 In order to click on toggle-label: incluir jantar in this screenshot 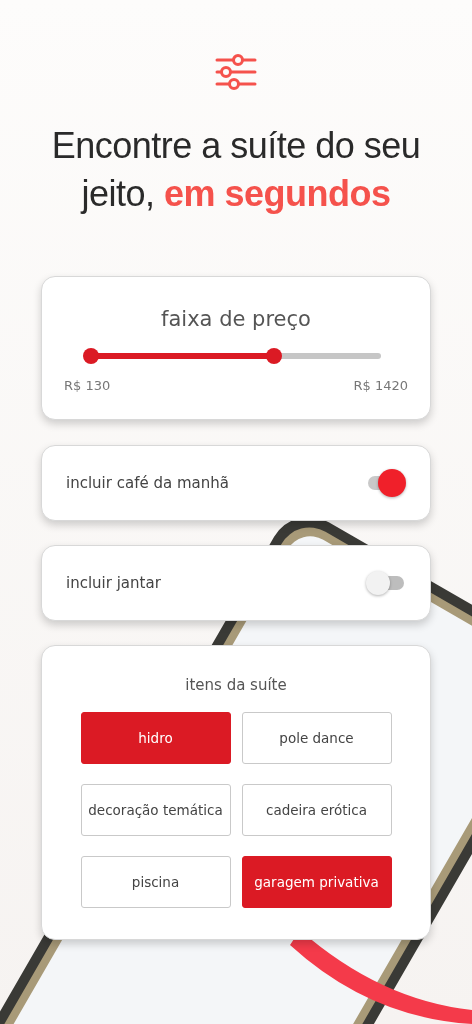, I will do `click(113, 583)`.